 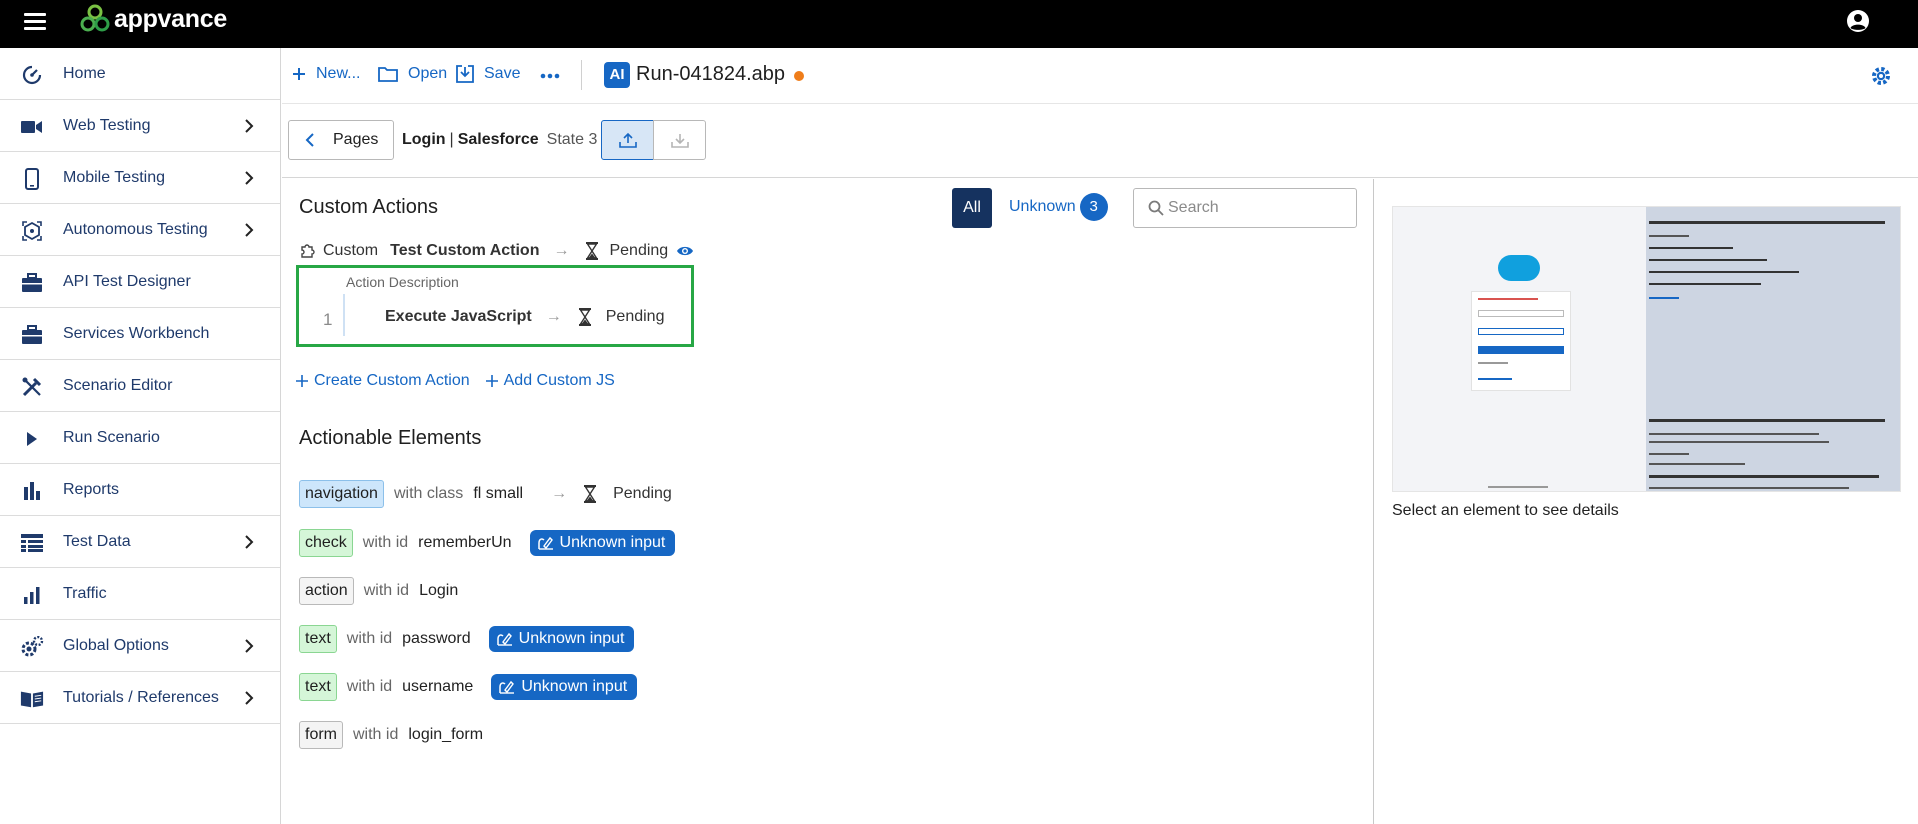 What do you see at coordinates (32, 231) in the screenshot?
I see `autonomous-cube-icon` at bounding box center [32, 231].